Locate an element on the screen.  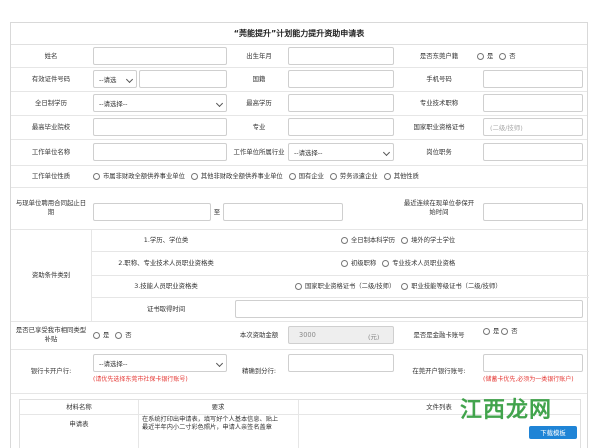
unit-nature-option: 其他非财政全额供养事业单位 is located at coordinates (236, 176).